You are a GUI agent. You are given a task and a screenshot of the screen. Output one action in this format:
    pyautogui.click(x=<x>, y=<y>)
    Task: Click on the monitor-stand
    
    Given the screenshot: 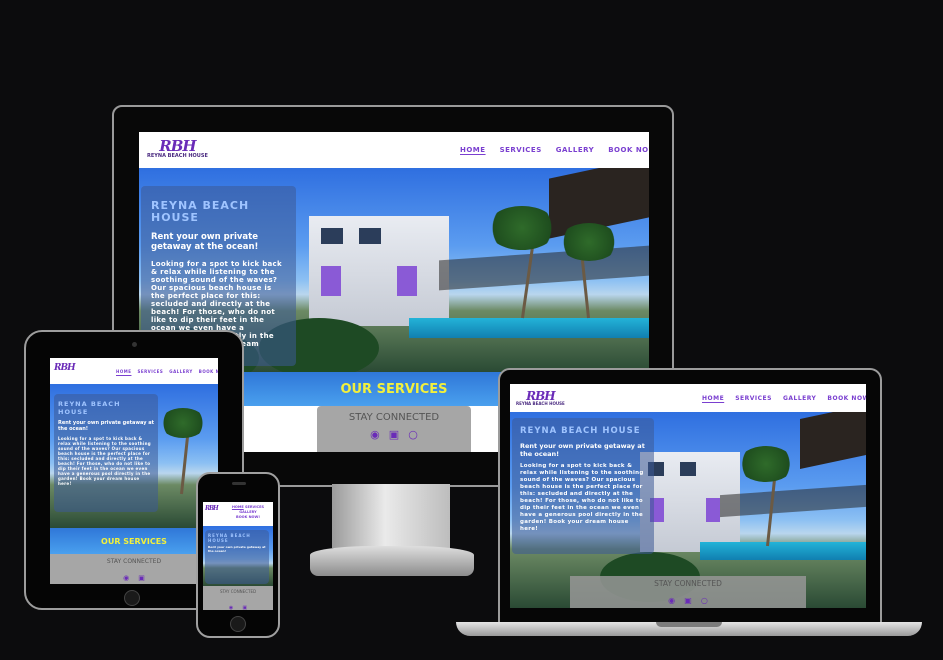 What is the action you would take?
    pyautogui.click(x=391, y=516)
    